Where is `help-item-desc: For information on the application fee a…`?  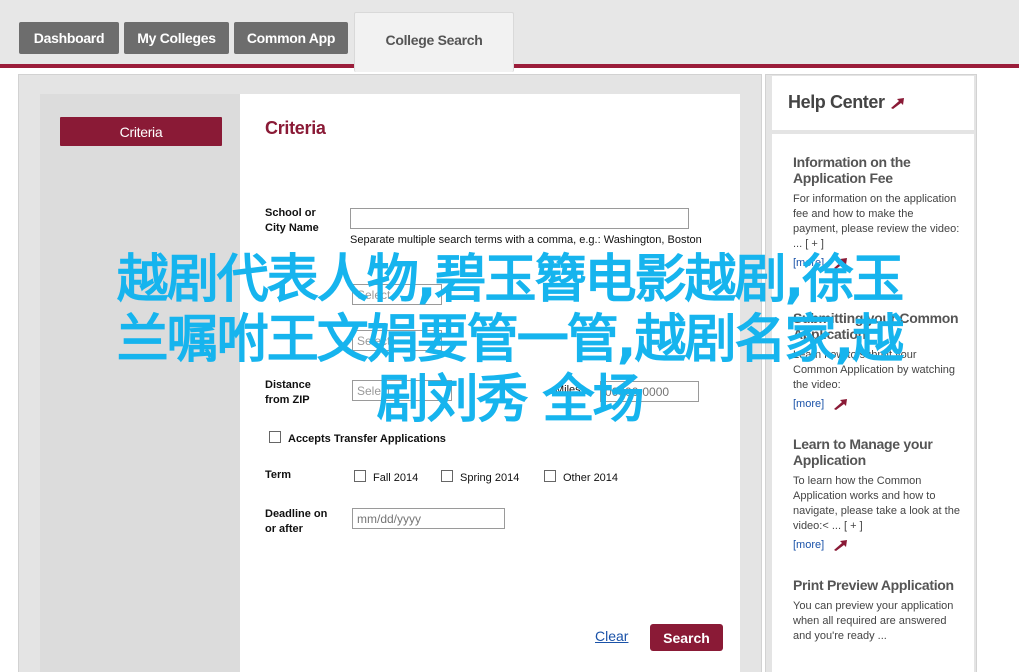
help-item-desc: For information on the application fee a… is located at coordinates (876, 221).